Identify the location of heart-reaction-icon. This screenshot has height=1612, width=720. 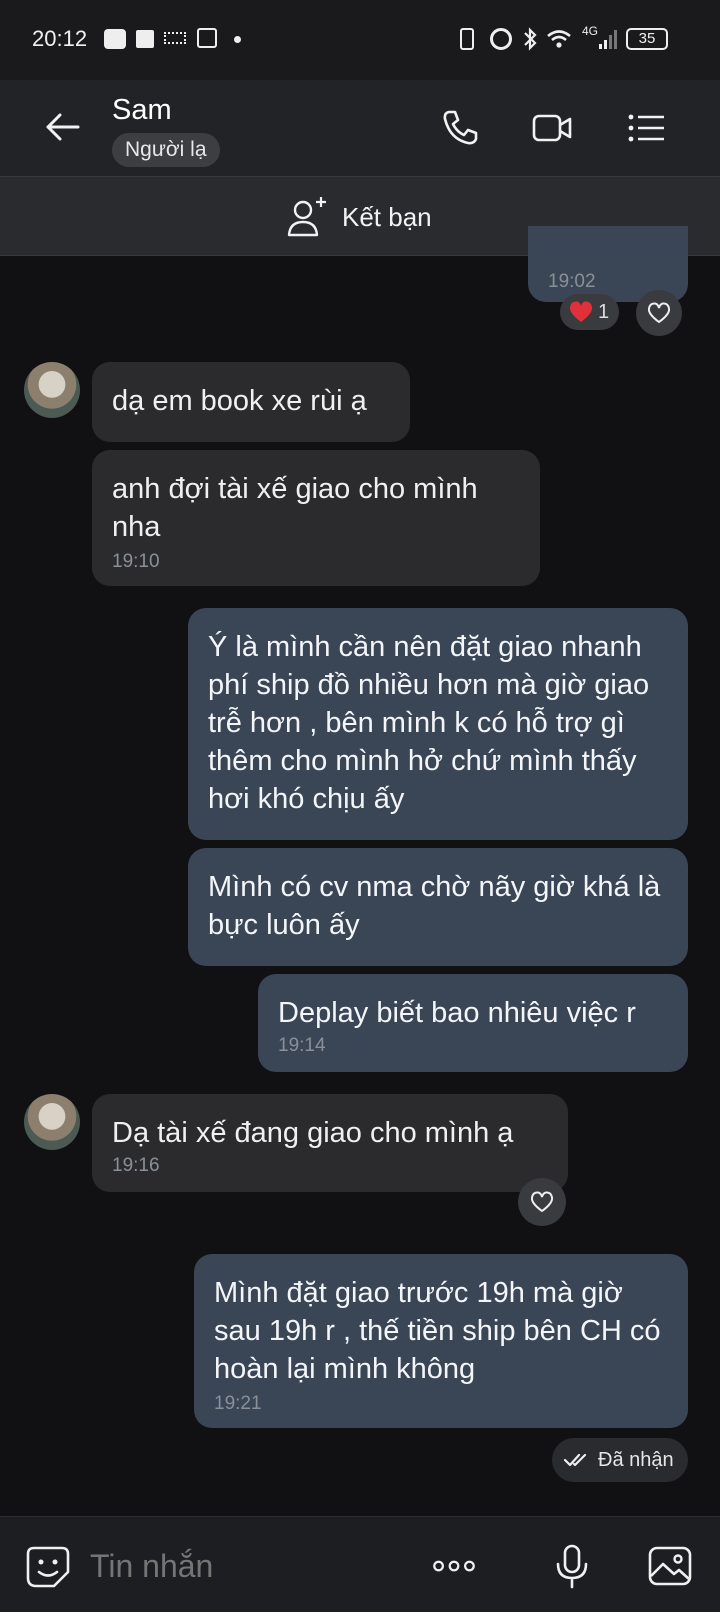
(581, 311).